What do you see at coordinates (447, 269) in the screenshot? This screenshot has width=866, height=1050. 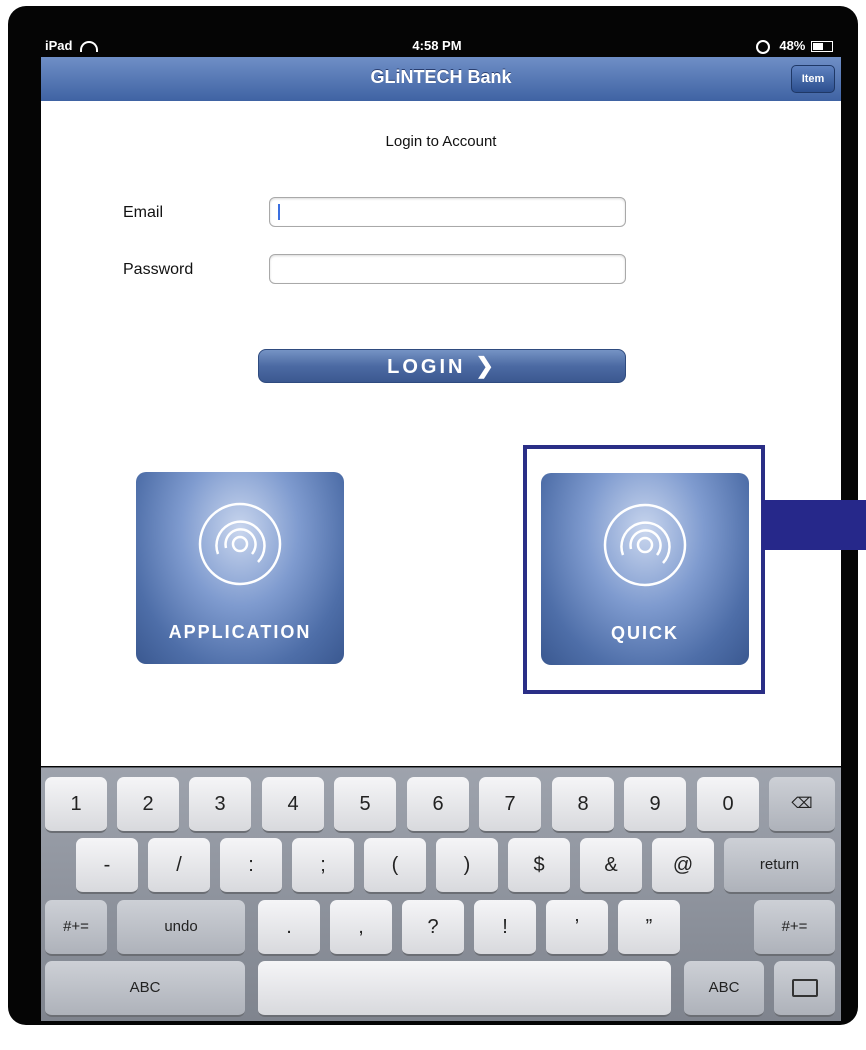 I see `password-field` at bounding box center [447, 269].